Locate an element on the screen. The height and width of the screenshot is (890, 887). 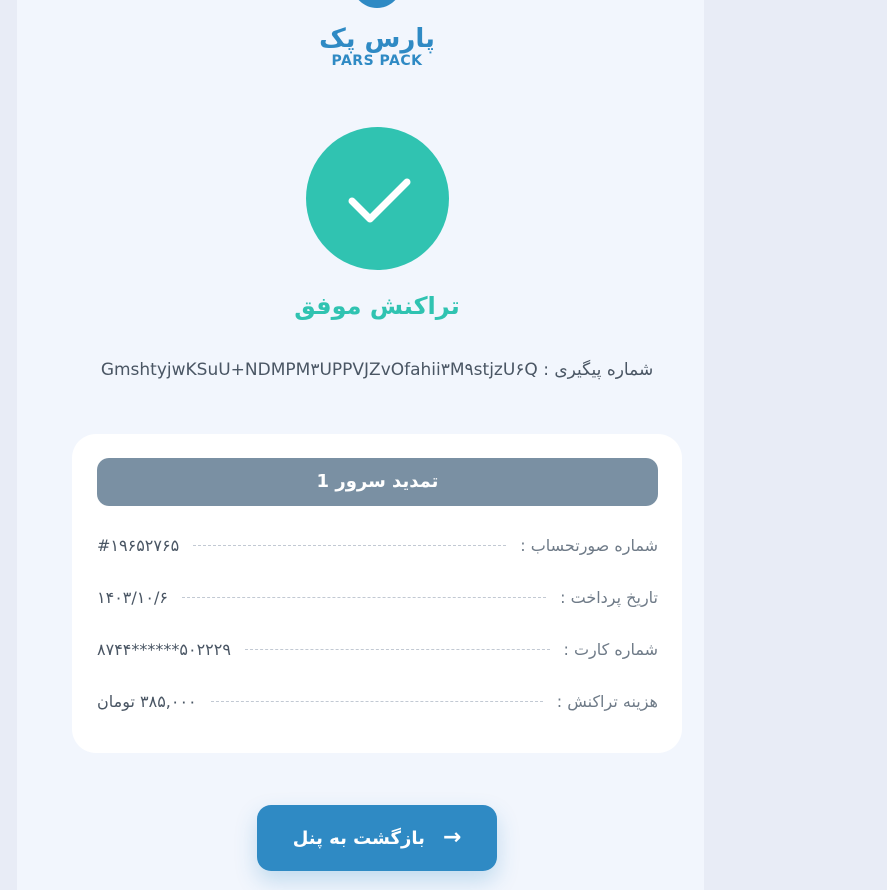
back-button-label: بازگشت به پنل is located at coordinates (358, 838).